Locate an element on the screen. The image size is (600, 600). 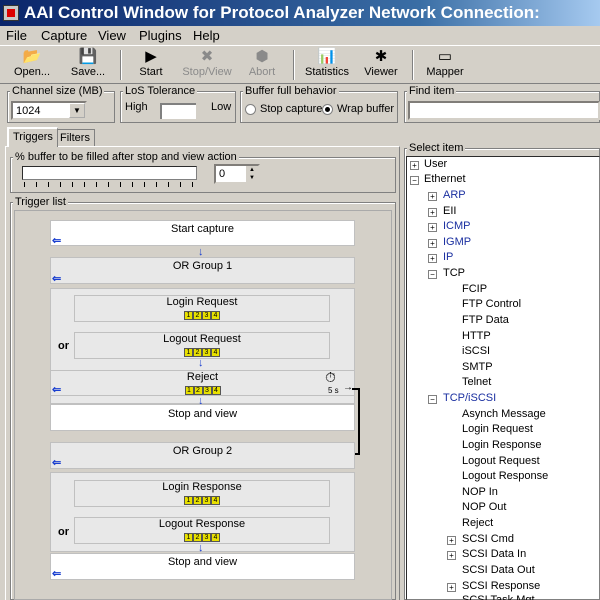
tree-item-ftp-data: FTP Data is located at coordinates (485, 320).